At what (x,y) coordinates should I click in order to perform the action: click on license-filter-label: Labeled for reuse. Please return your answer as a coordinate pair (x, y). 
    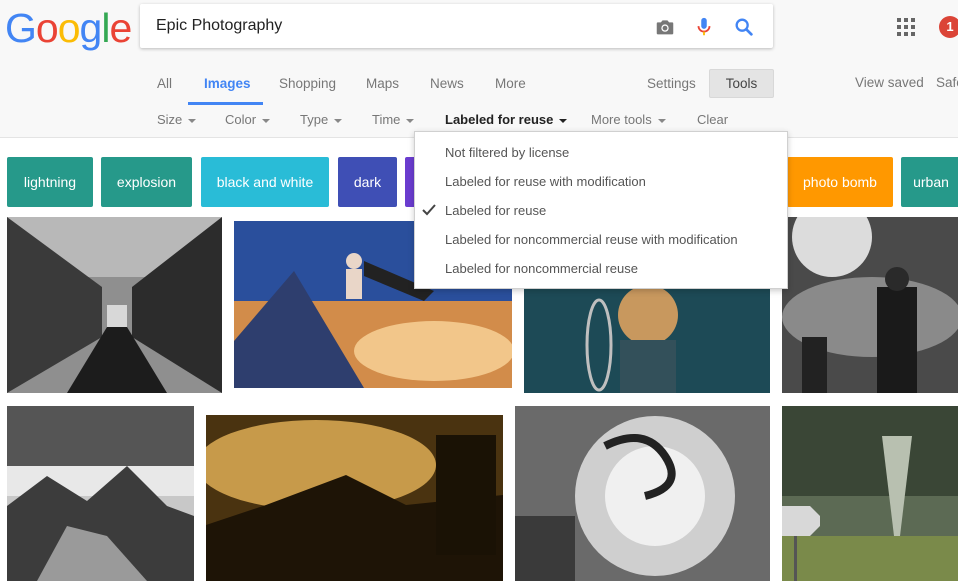
    Looking at the image, I should click on (499, 119).